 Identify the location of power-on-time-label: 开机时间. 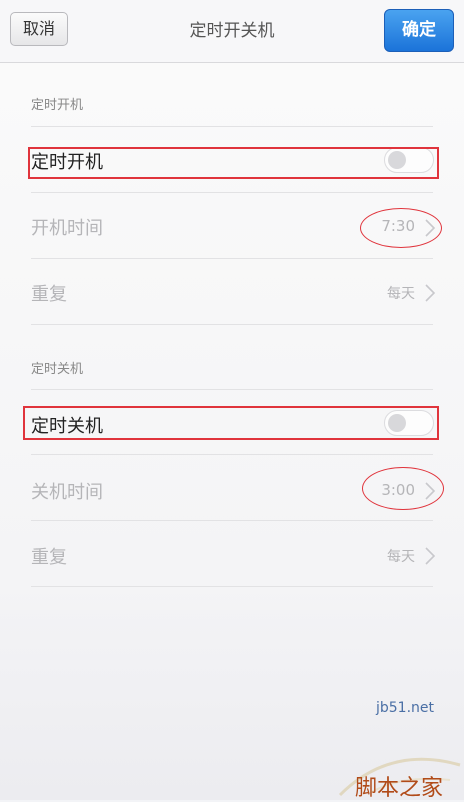
(67, 228).